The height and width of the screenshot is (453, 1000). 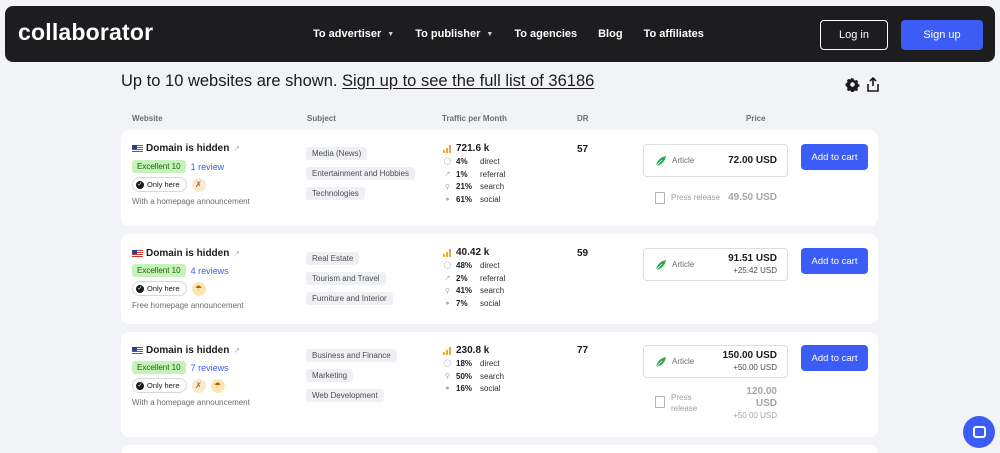 What do you see at coordinates (761, 391) in the screenshot?
I see `press-release-price-line1: 120.00` at bounding box center [761, 391].